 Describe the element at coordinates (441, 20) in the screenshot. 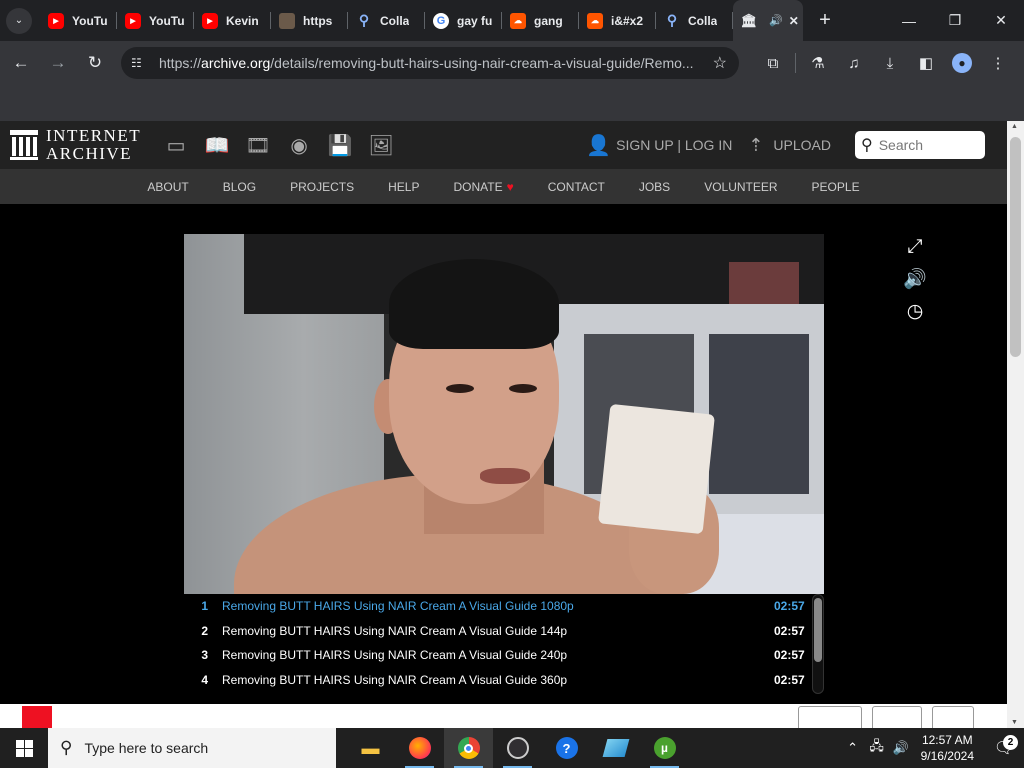

I see `google-icon: G` at that location.